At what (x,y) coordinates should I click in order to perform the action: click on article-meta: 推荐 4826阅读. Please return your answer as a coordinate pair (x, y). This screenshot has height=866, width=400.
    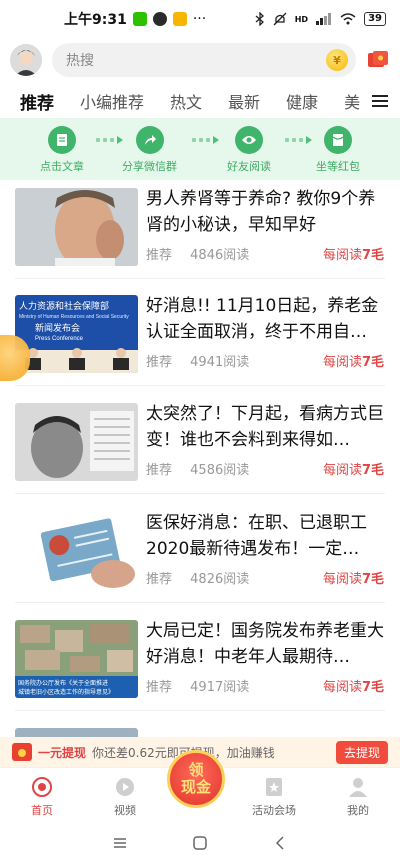
    Looking at the image, I should click on (204, 577).